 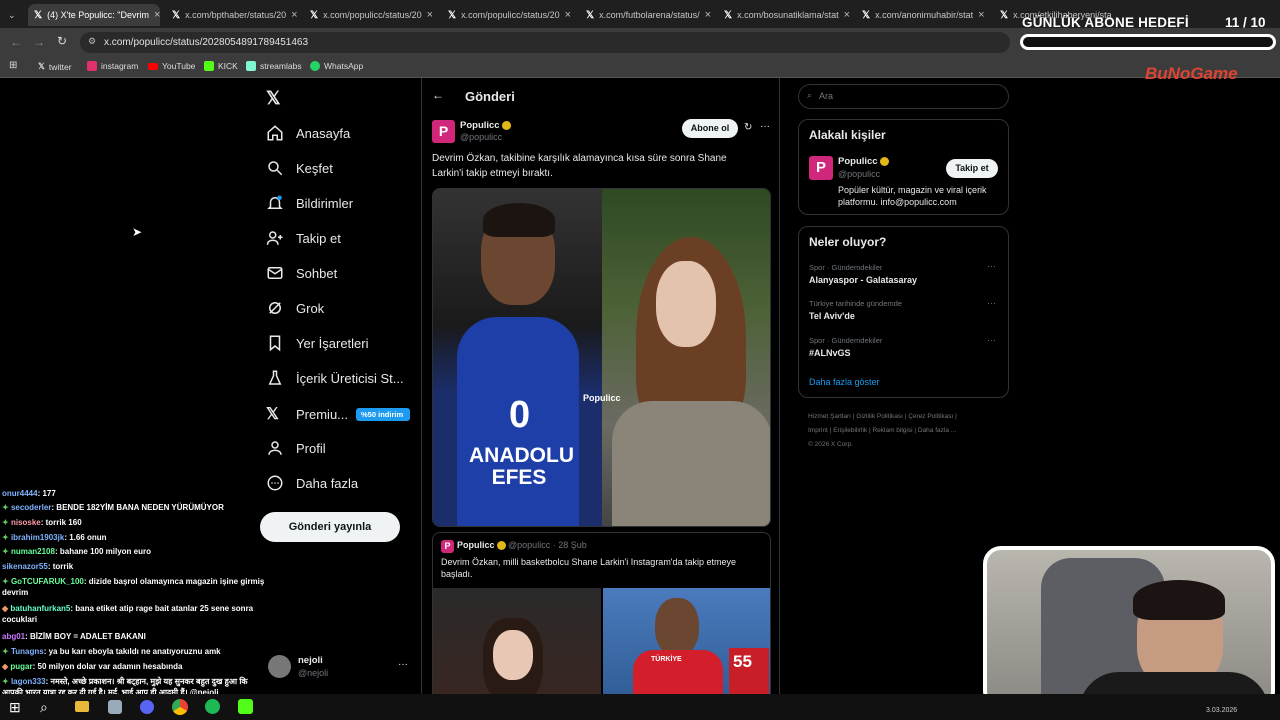 I want to click on player-photo: 0 ANADOLU EFES, so click(x=517, y=357).